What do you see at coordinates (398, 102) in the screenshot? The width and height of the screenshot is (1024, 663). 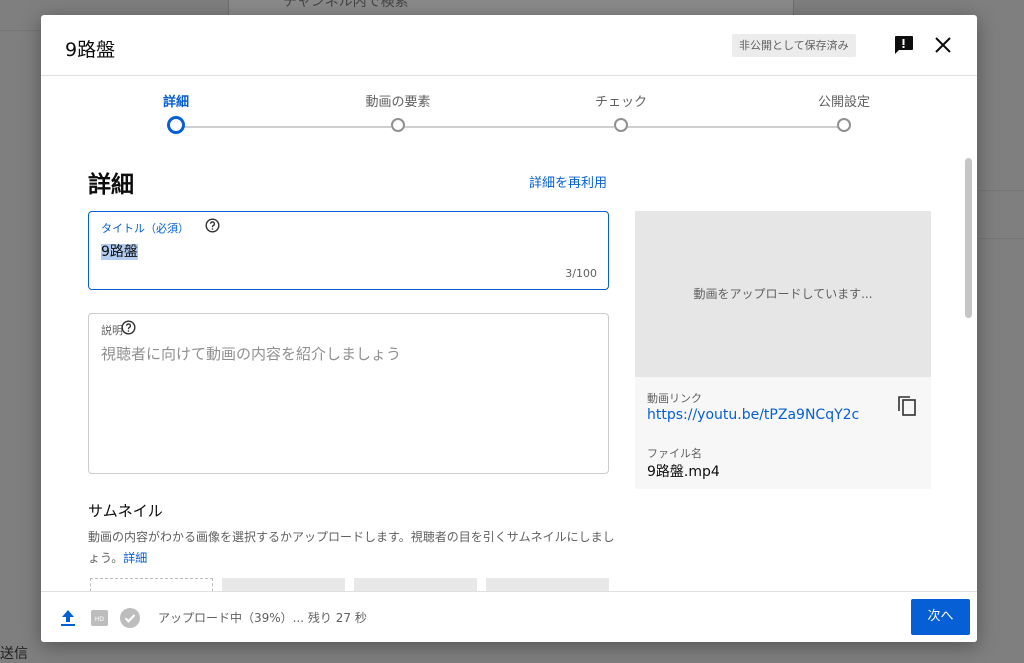 I see `step-label: 動画の要素` at bounding box center [398, 102].